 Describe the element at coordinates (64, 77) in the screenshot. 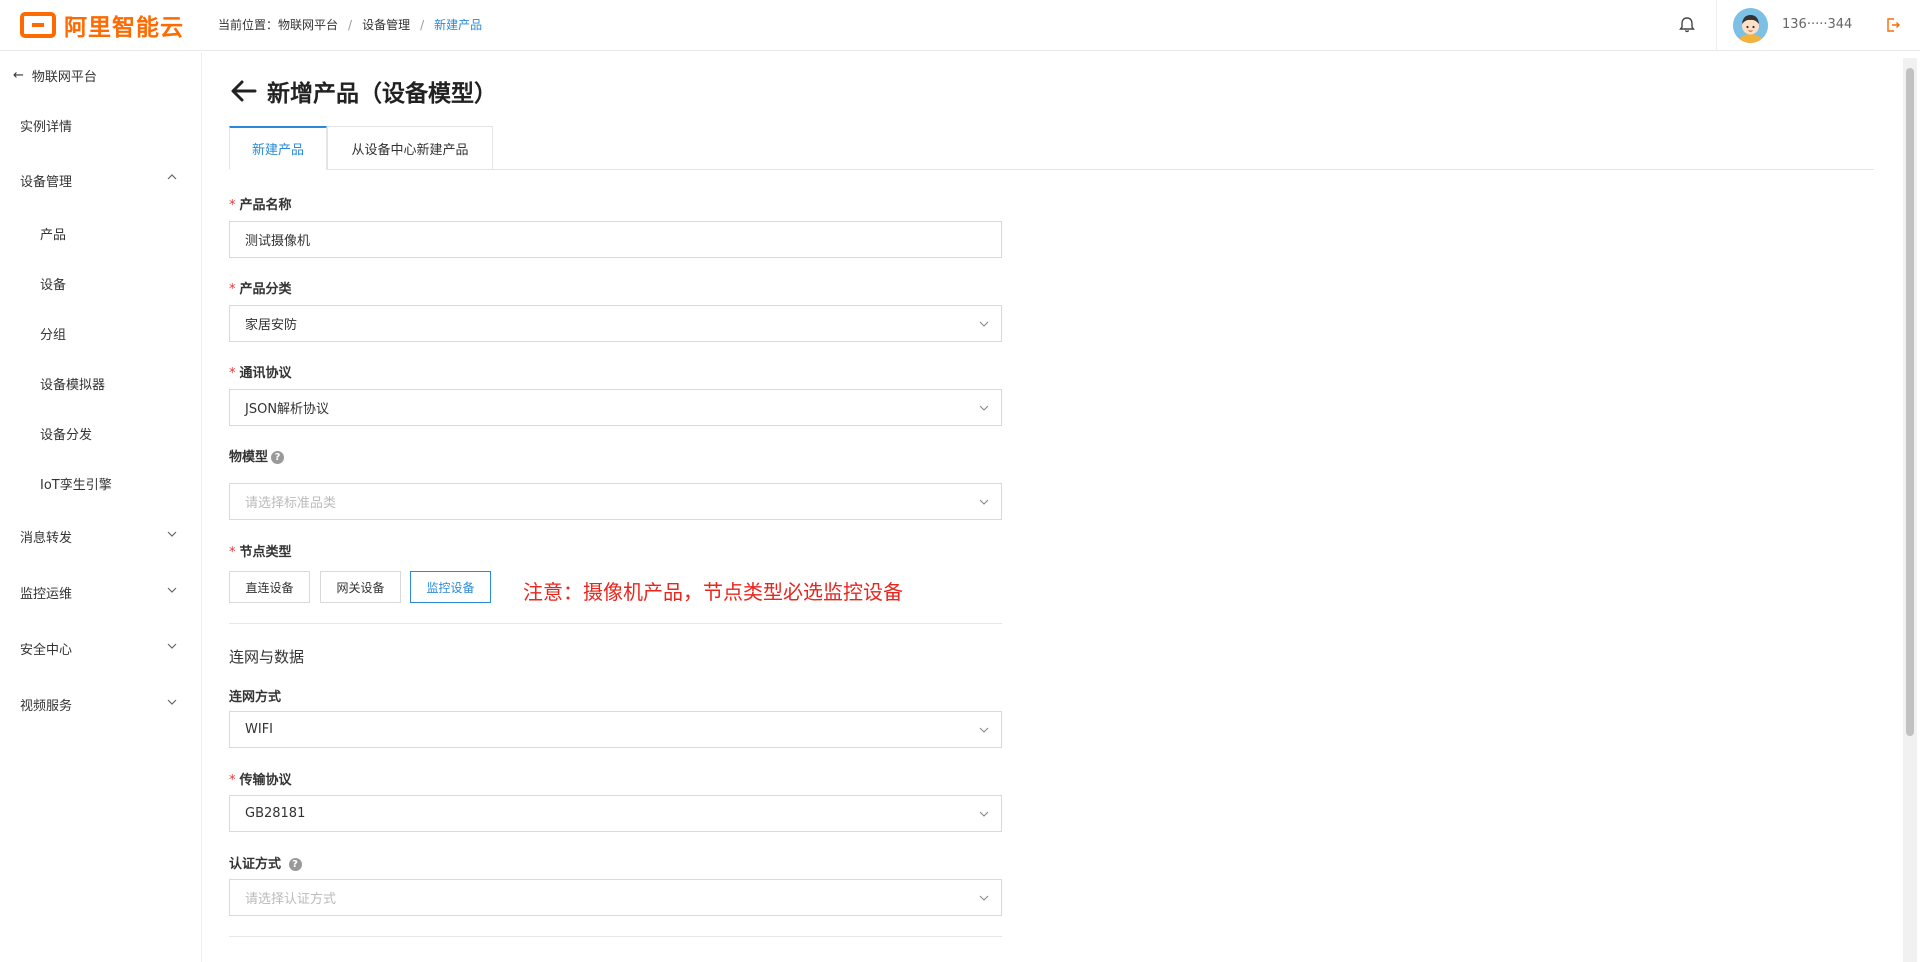

I see `sidebar-back-label: 物联网平台` at that location.